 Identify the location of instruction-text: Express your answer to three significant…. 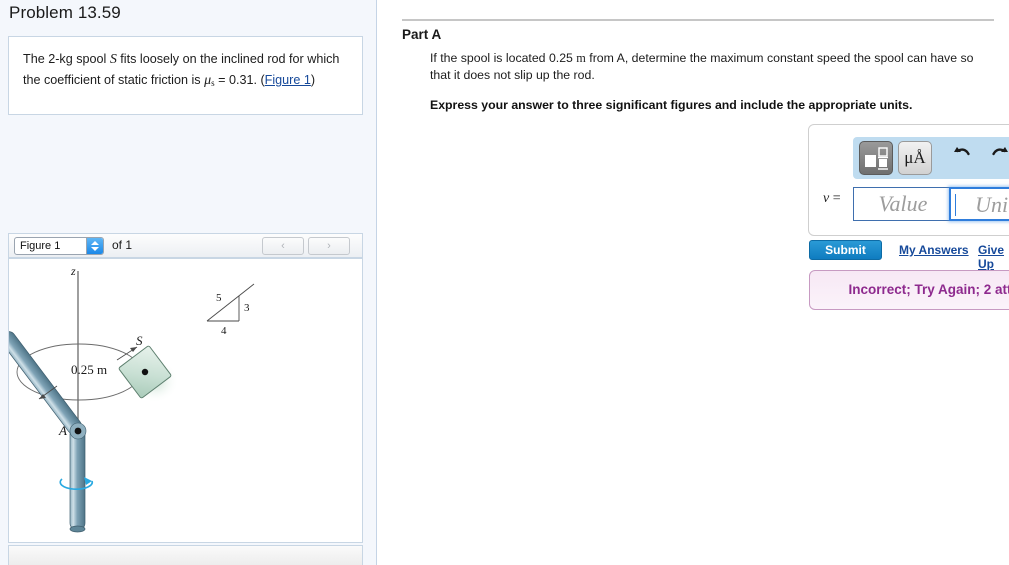
(671, 105).